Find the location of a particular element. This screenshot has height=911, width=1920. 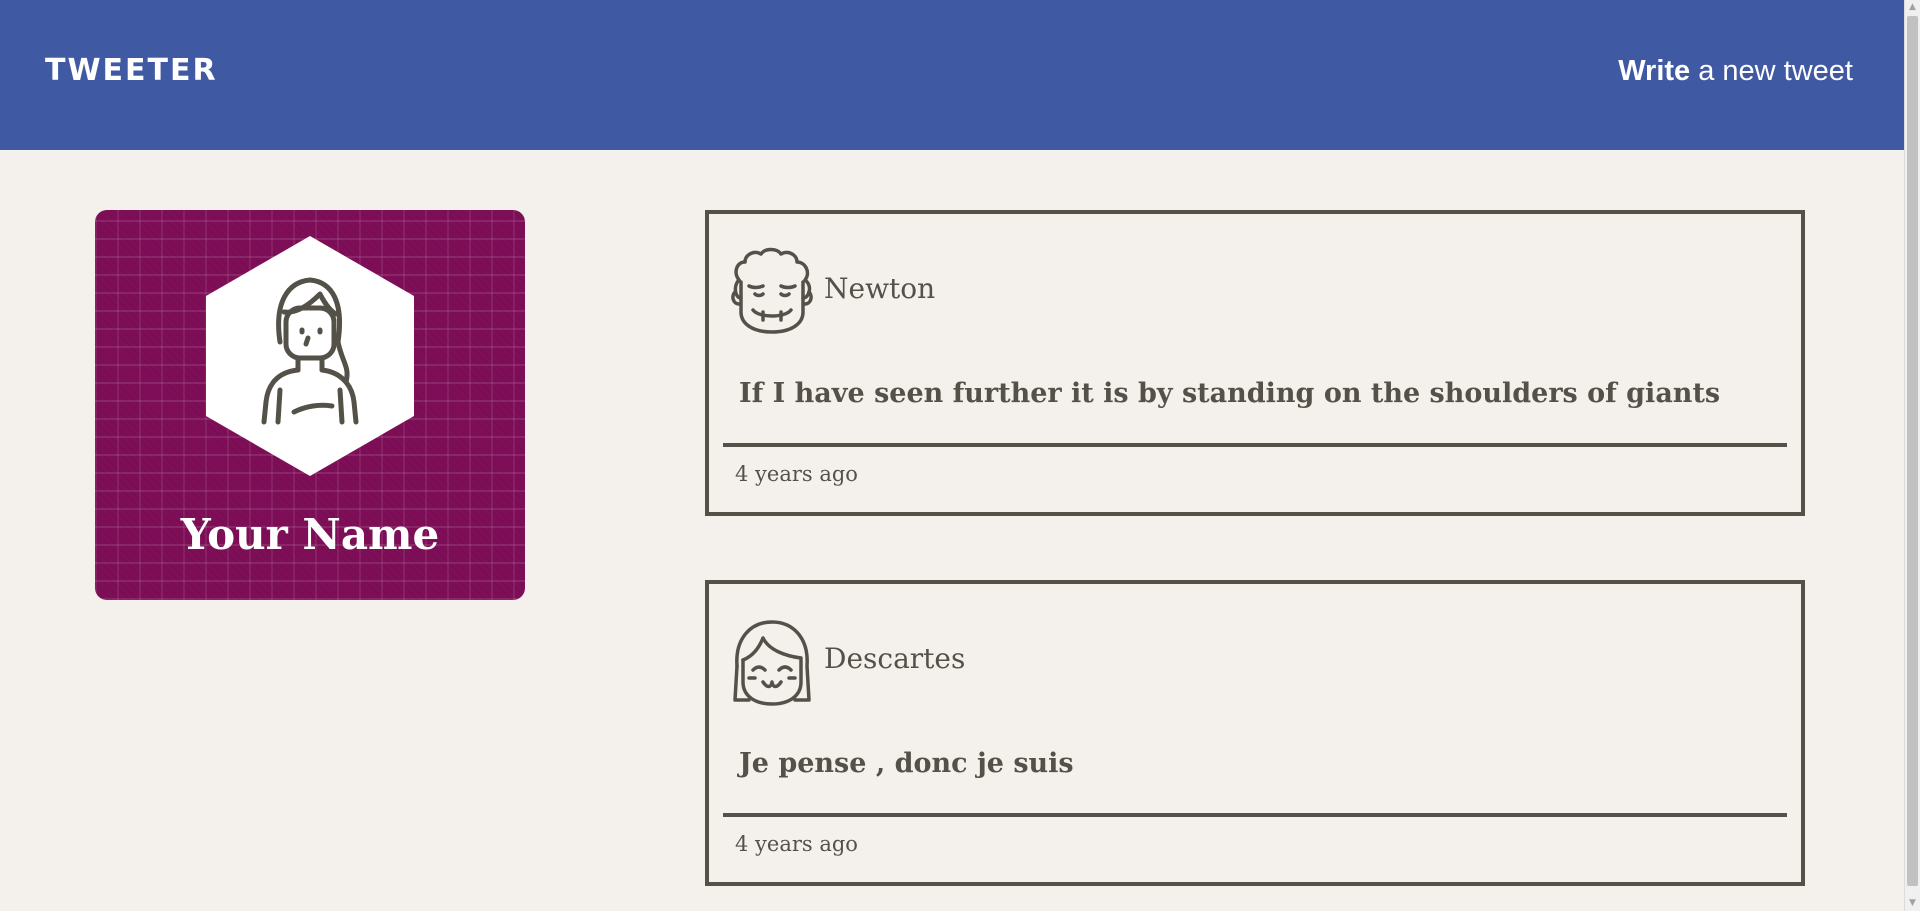

bob-hair-avatar-icon is located at coordinates (772, 663).